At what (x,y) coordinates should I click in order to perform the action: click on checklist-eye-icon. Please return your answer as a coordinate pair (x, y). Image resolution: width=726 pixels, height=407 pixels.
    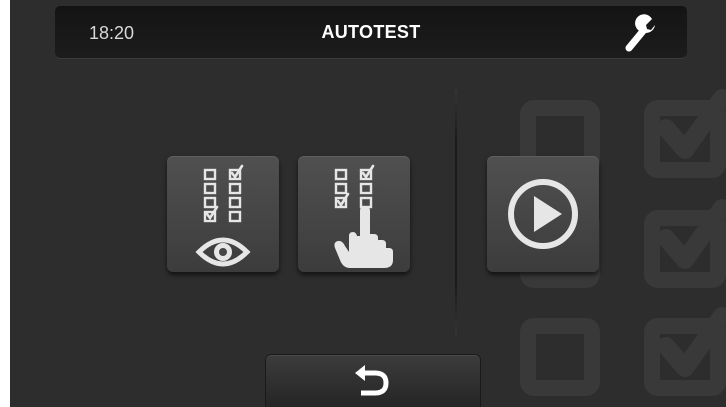
    Looking at the image, I should click on (223, 215).